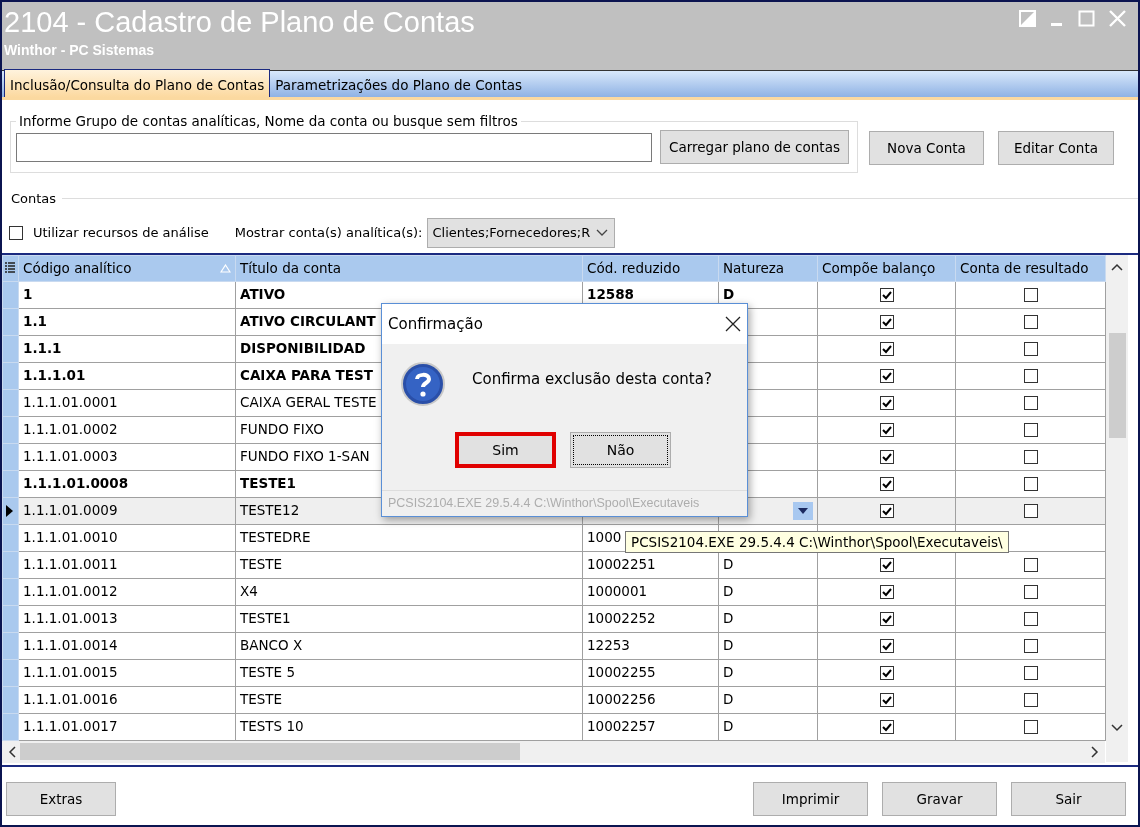 The image size is (1140, 827). Describe the element at coordinates (621, 618) in the screenshot. I see `table-cell: 10002252` at that location.